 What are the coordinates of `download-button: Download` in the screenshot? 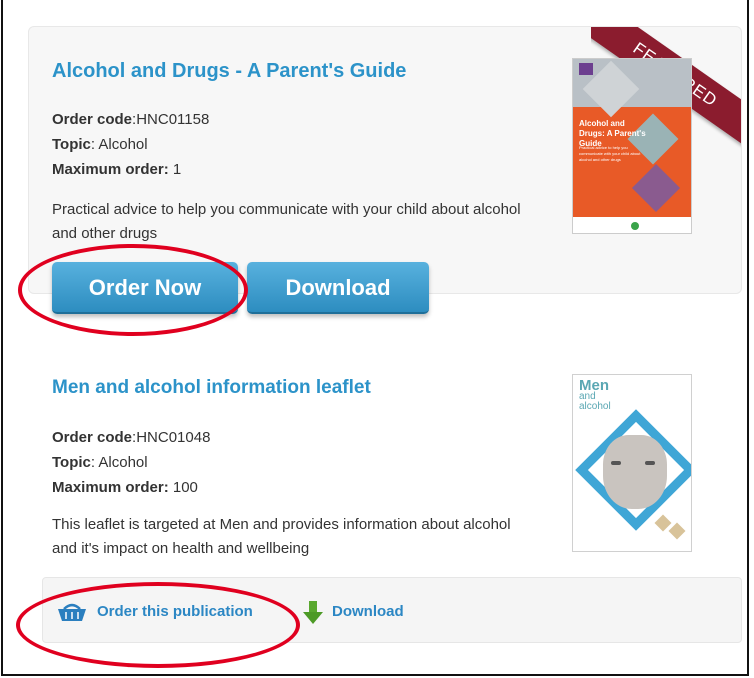 It's located at (338, 288).